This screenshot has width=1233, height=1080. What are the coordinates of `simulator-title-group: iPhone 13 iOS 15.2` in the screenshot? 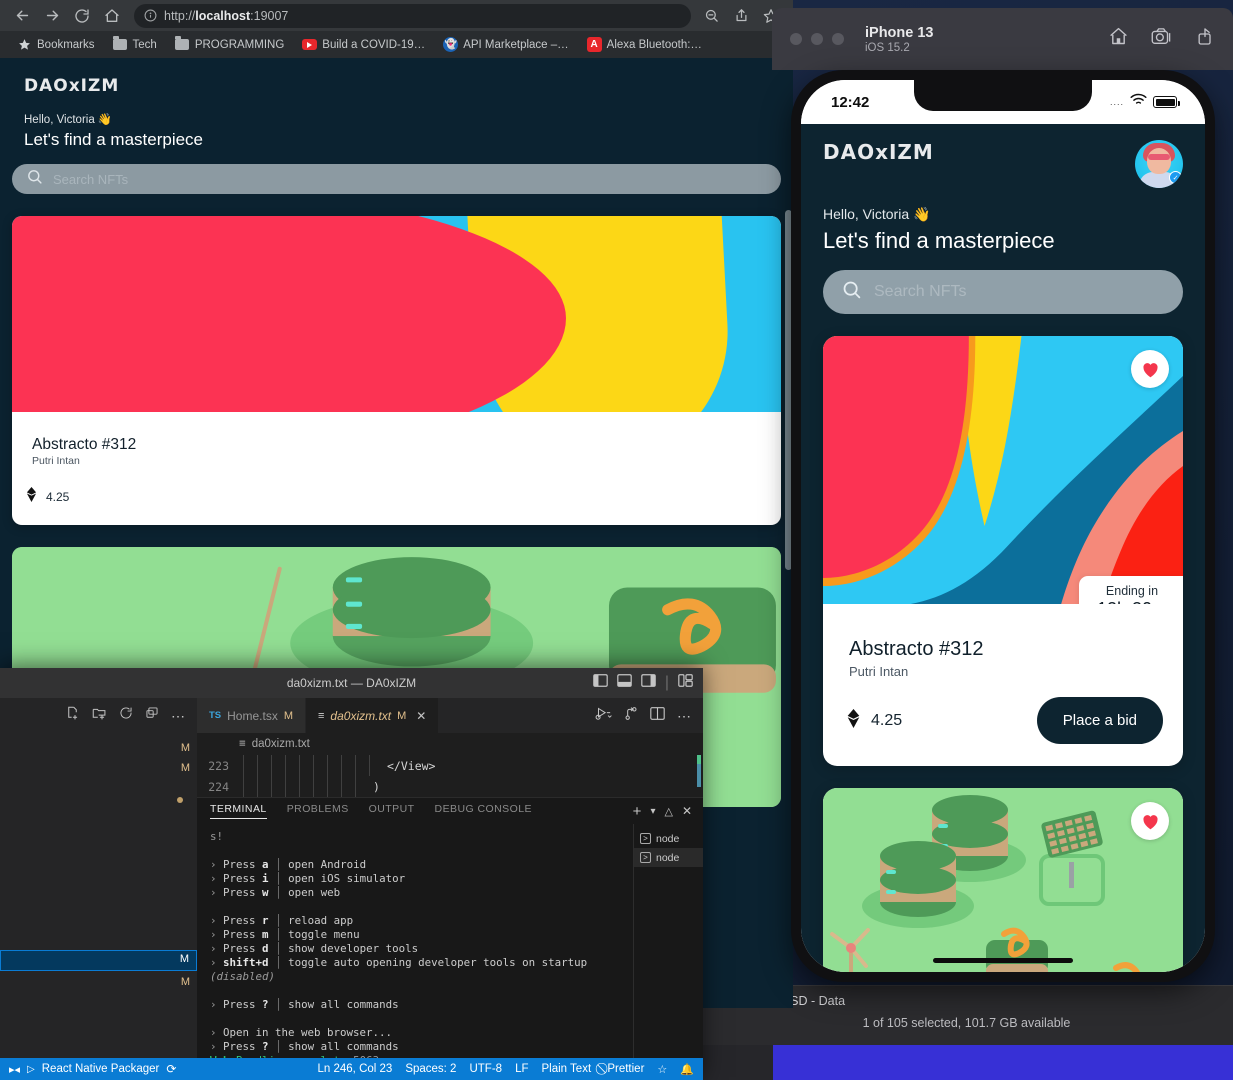 It's located at (899, 39).